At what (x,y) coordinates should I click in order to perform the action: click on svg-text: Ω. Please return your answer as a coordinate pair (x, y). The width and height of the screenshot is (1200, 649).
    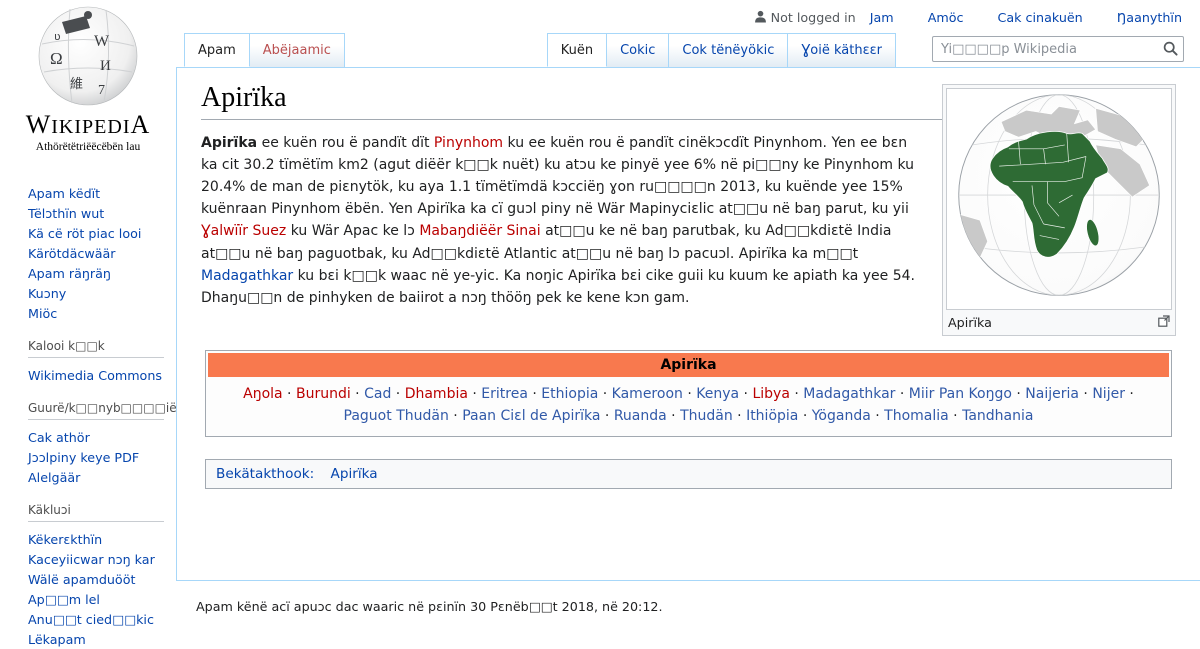
    Looking at the image, I should click on (56, 58).